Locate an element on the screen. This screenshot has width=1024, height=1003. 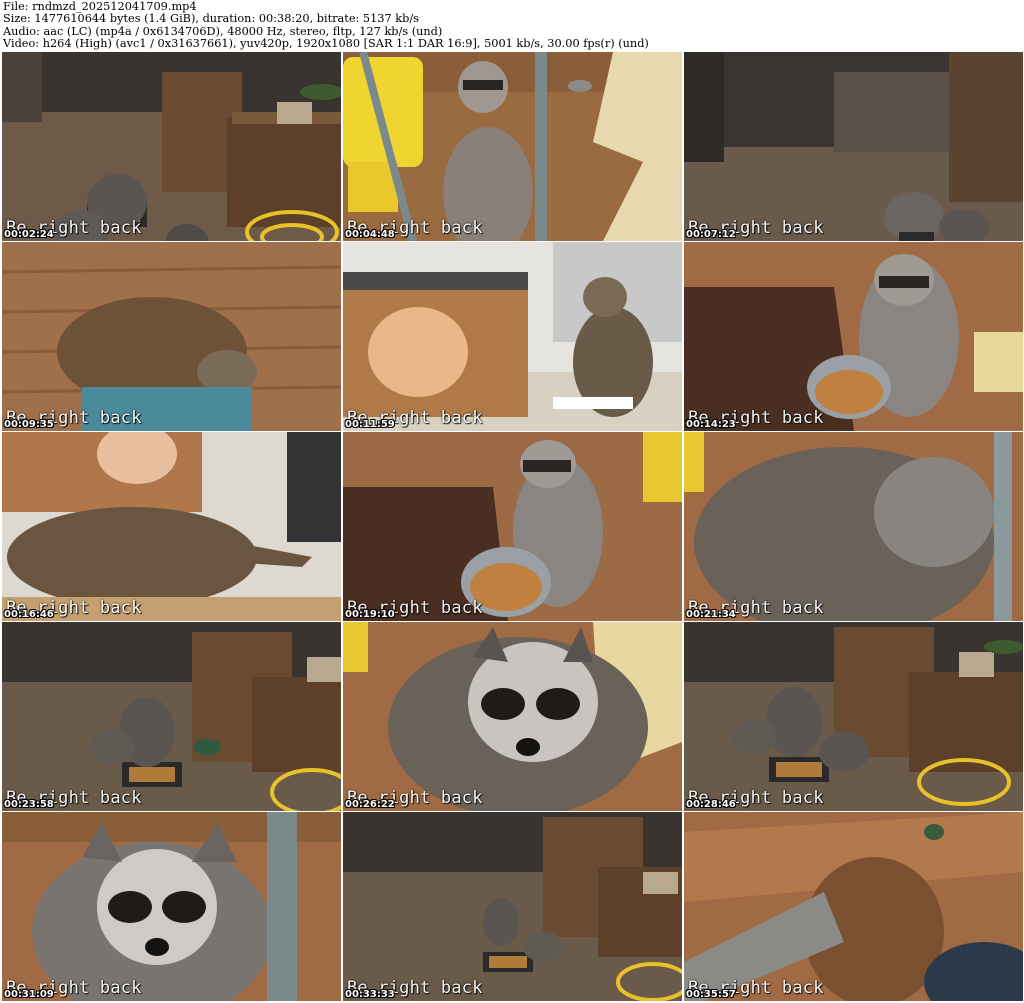
video-thumbnail-7: Be right back 00:16:46 is located at coordinates (171, 526).